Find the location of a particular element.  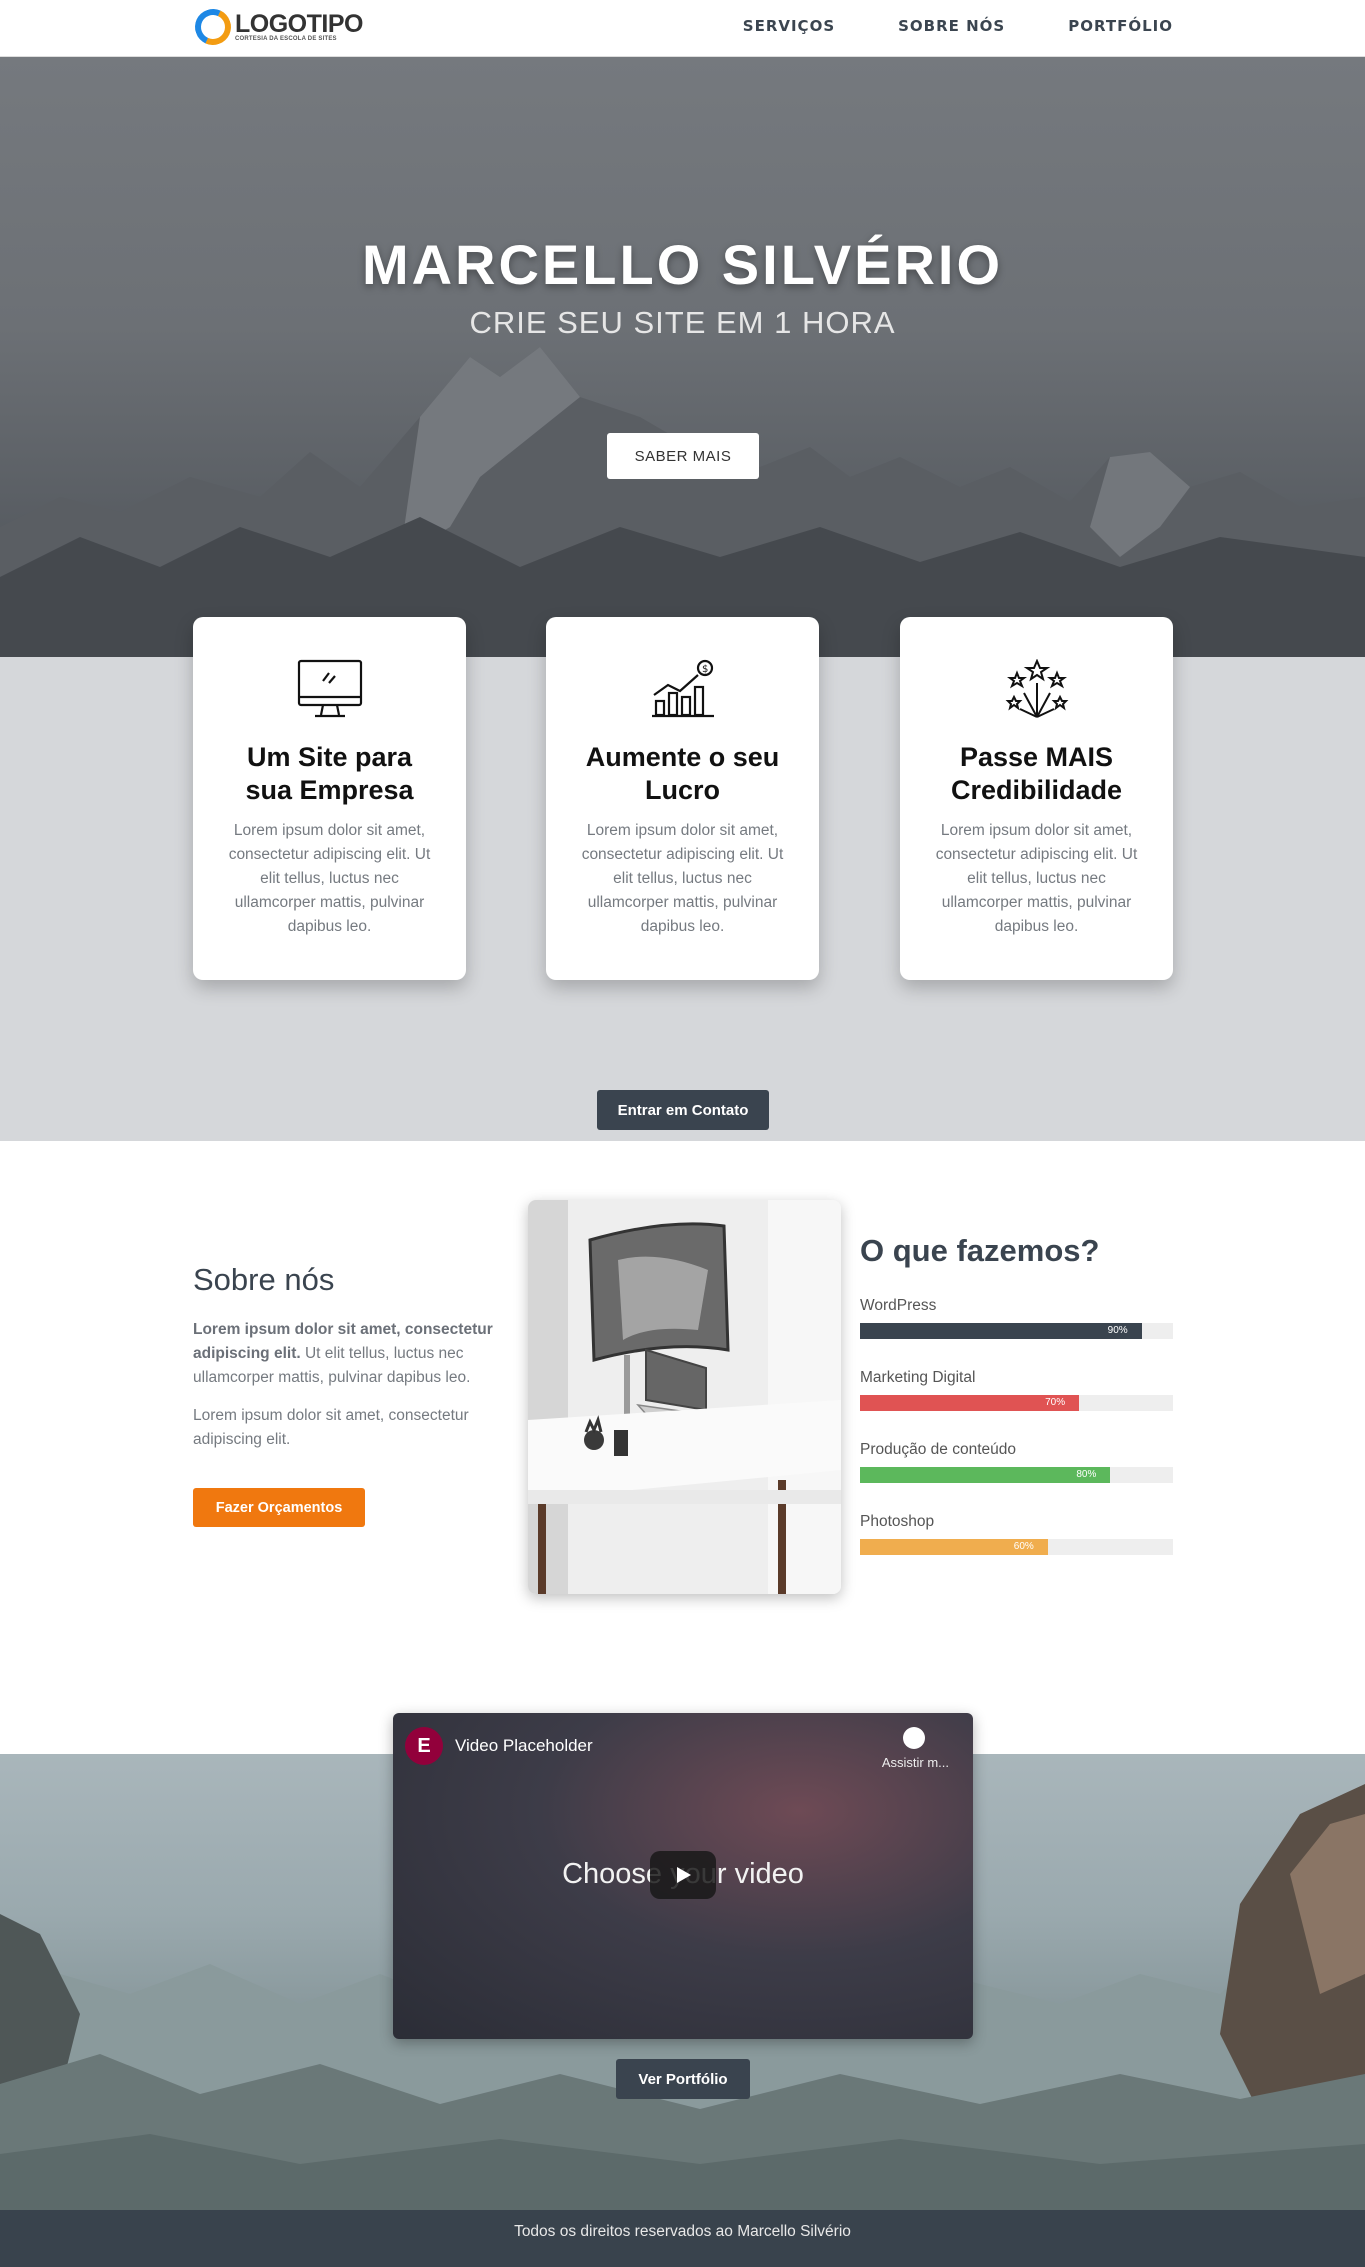

skill-progress-fill: 90% is located at coordinates (1001, 1331).